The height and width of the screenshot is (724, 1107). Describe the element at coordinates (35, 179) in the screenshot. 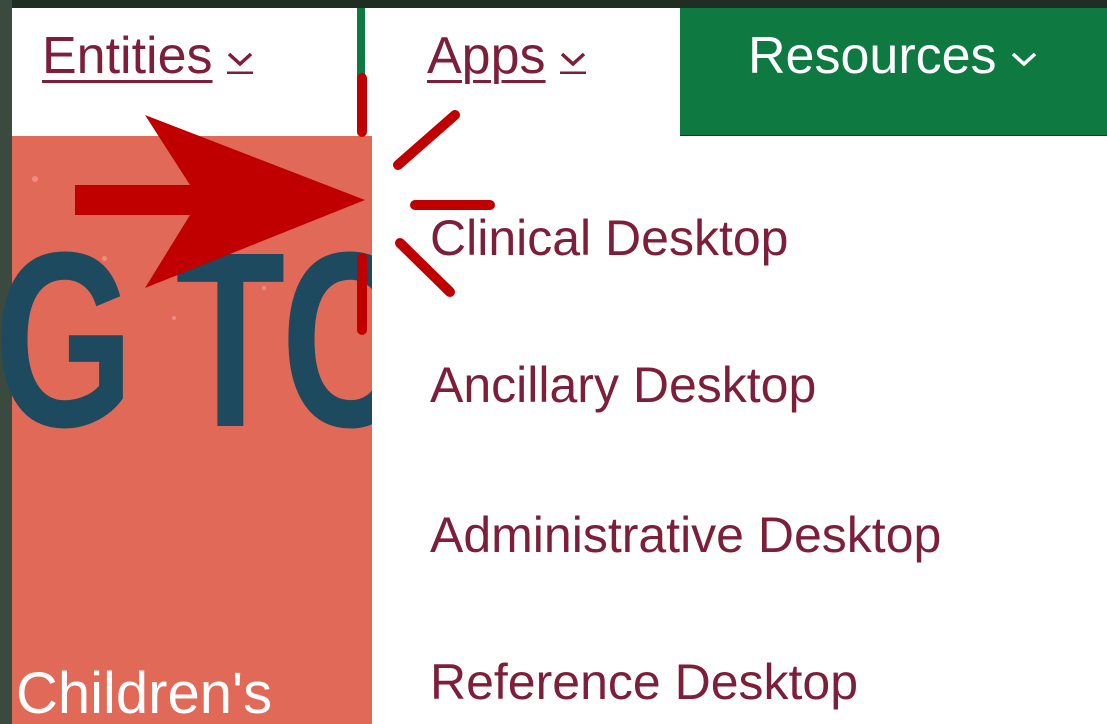

I see `hero-texture` at that location.